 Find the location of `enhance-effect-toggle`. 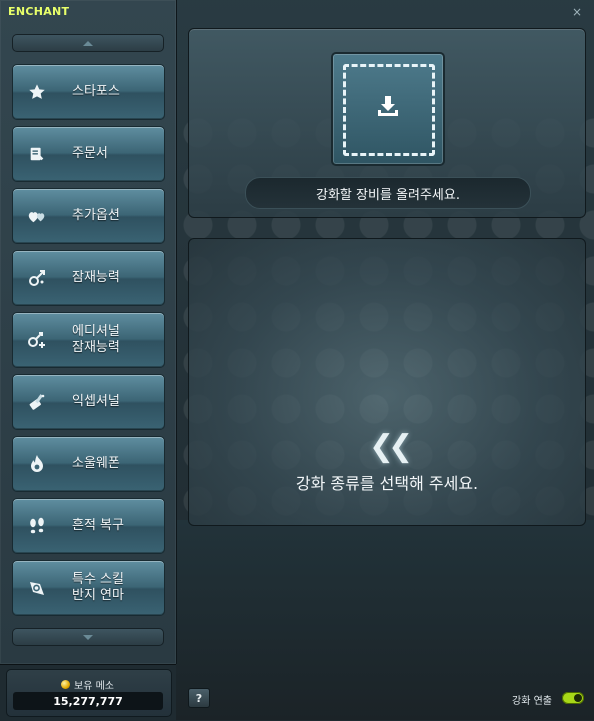

enhance-effect-toggle is located at coordinates (573, 698).